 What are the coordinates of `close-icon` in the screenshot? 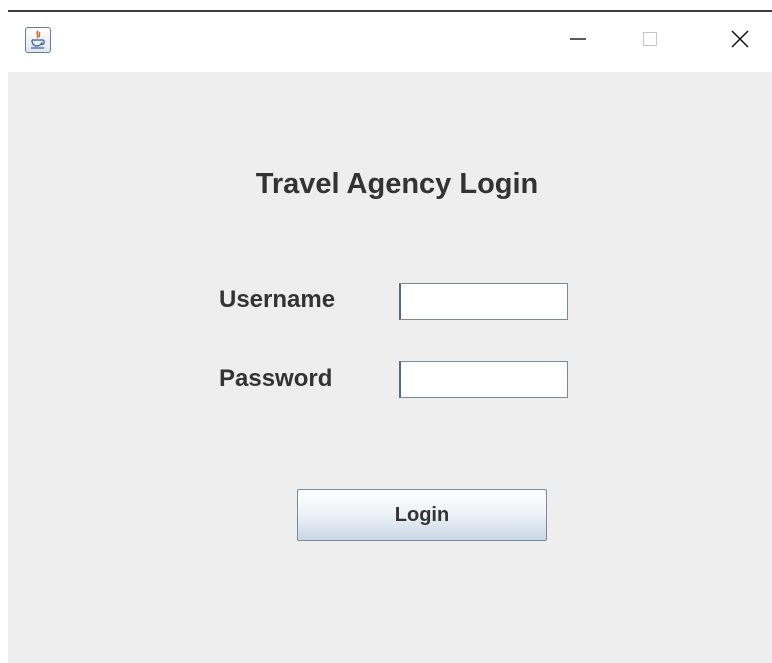 It's located at (740, 41).